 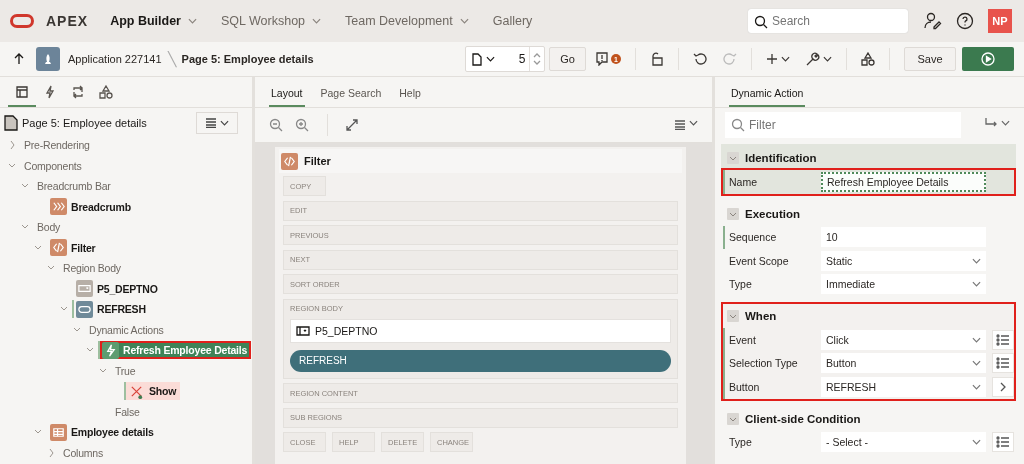 What do you see at coordinates (537, 59) in the screenshot?
I see `spinner-icon` at bounding box center [537, 59].